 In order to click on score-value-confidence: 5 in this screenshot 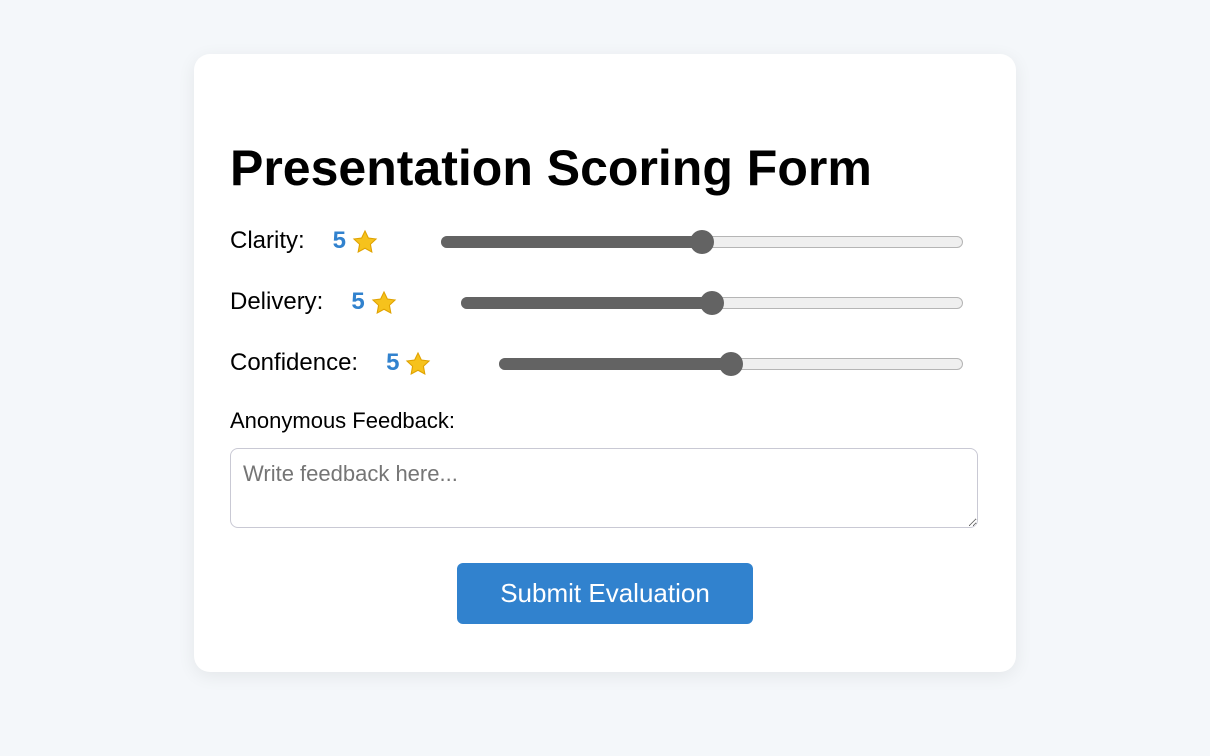, I will do `click(408, 363)`.